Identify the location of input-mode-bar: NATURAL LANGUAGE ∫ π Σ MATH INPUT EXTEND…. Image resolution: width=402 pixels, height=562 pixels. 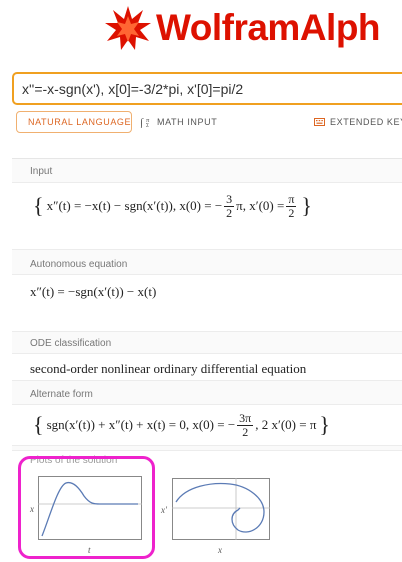
(201, 122).